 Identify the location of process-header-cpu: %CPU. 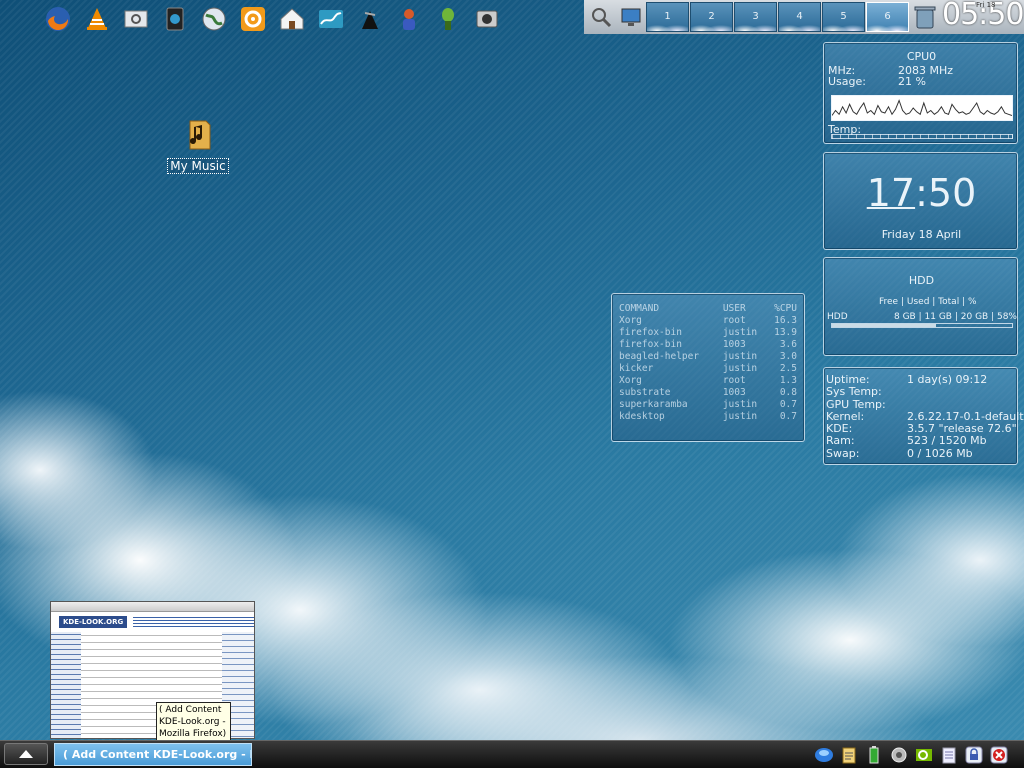
(785, 308).